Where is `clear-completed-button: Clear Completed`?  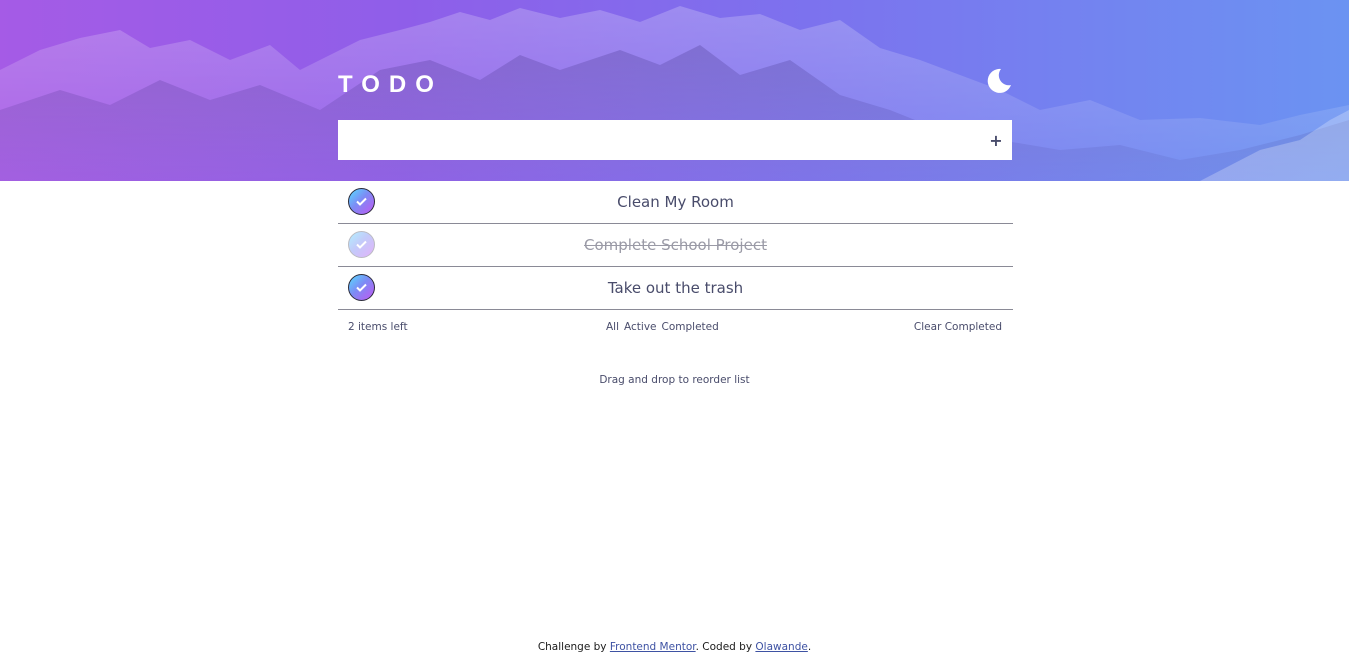
clear-completed-button: Clear Completed is located at coordinates (958, 327).